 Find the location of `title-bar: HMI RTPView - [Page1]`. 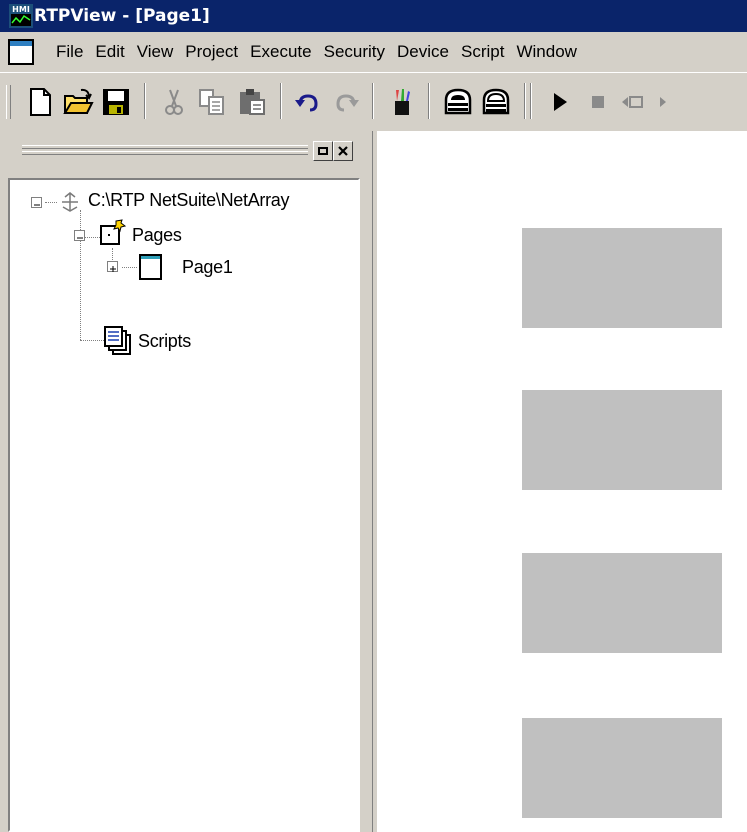

title-bar: HMI RTPView - [Page1] is located at coordinates (373, 16).